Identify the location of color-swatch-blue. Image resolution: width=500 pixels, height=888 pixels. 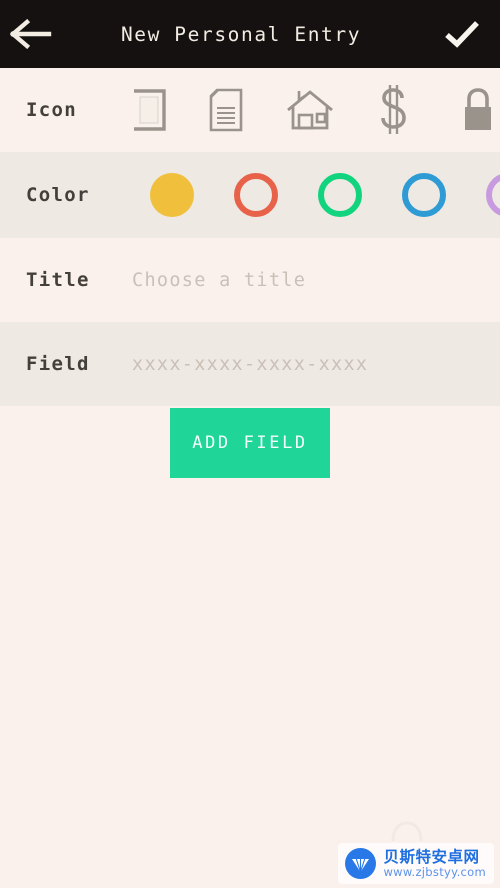
(424, 195).